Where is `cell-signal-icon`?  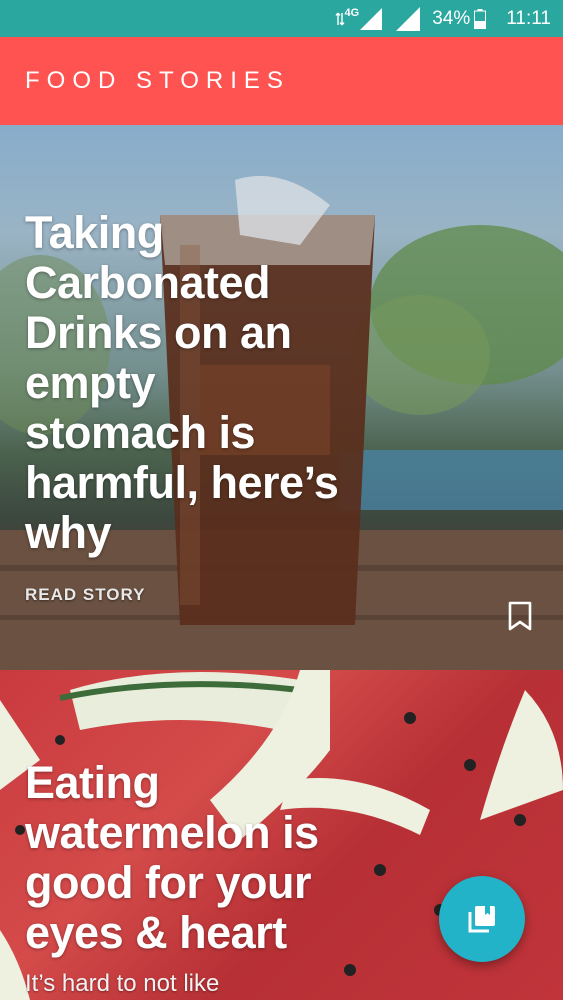
cell-signal-icon is located at coordinates (371, 18).